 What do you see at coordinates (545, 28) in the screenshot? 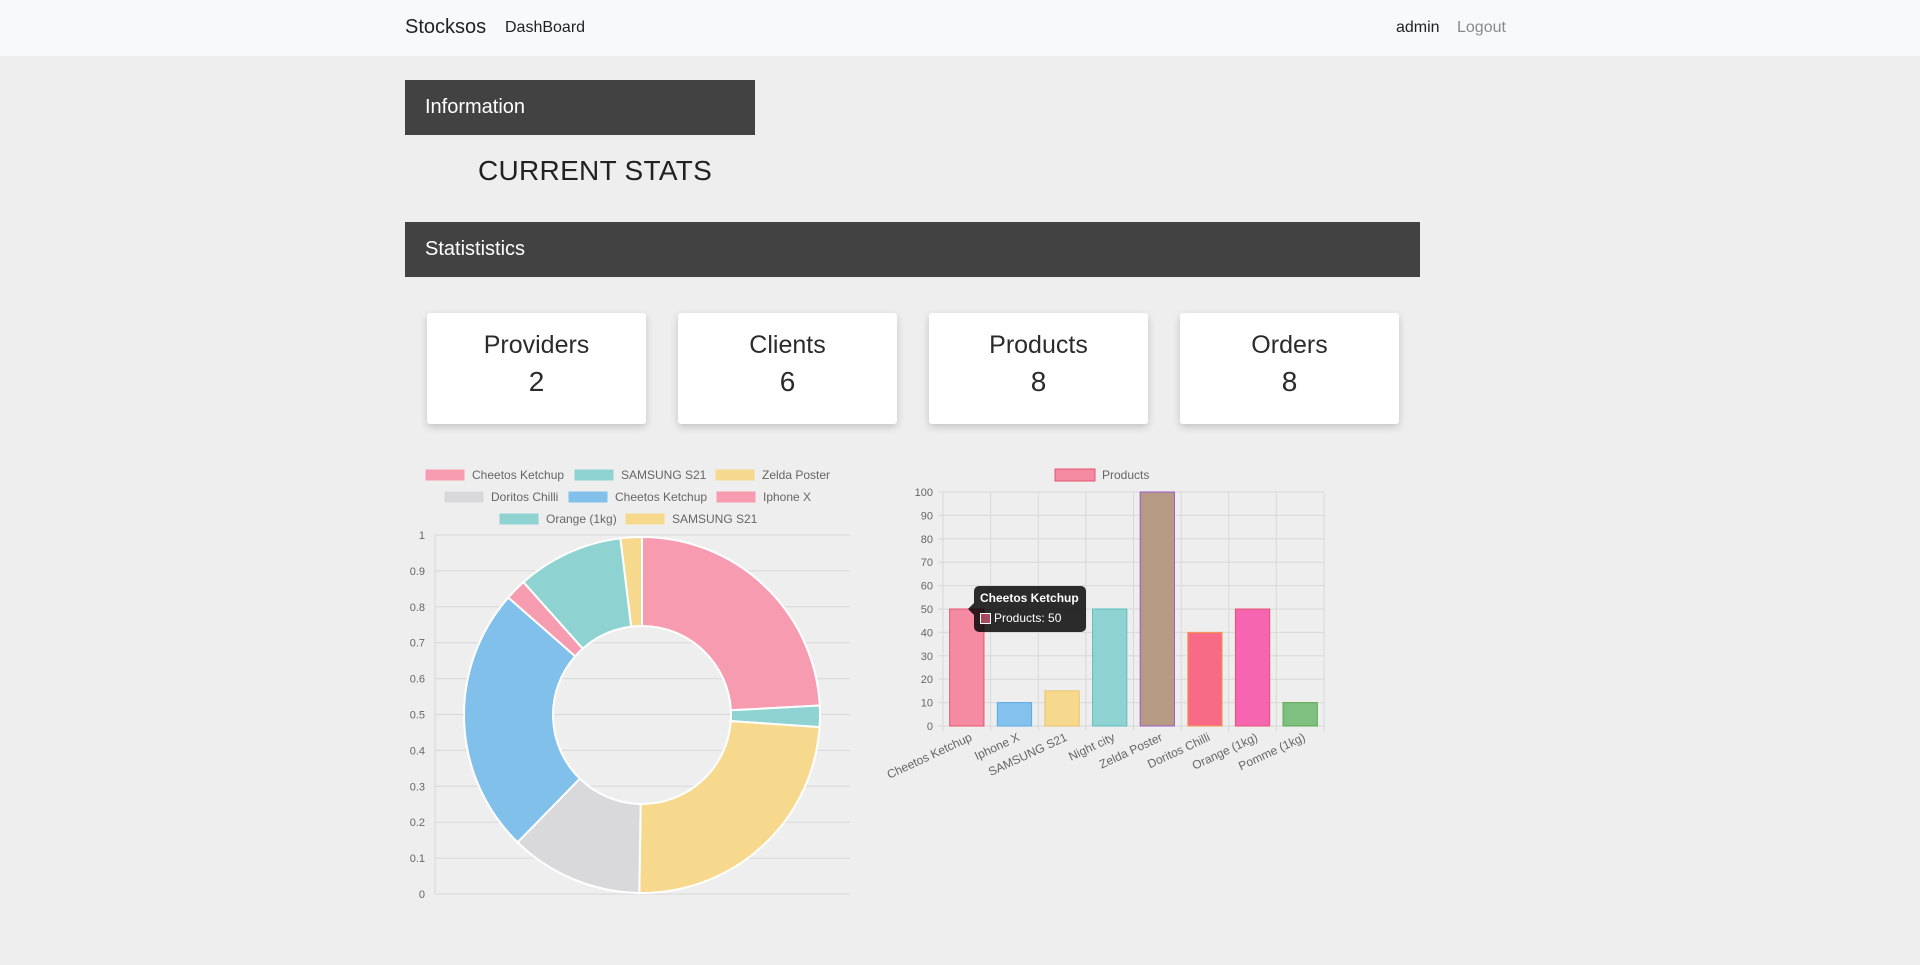
I see `nav-dashboard-link: DashBoard` at bounding box center [545, 28].